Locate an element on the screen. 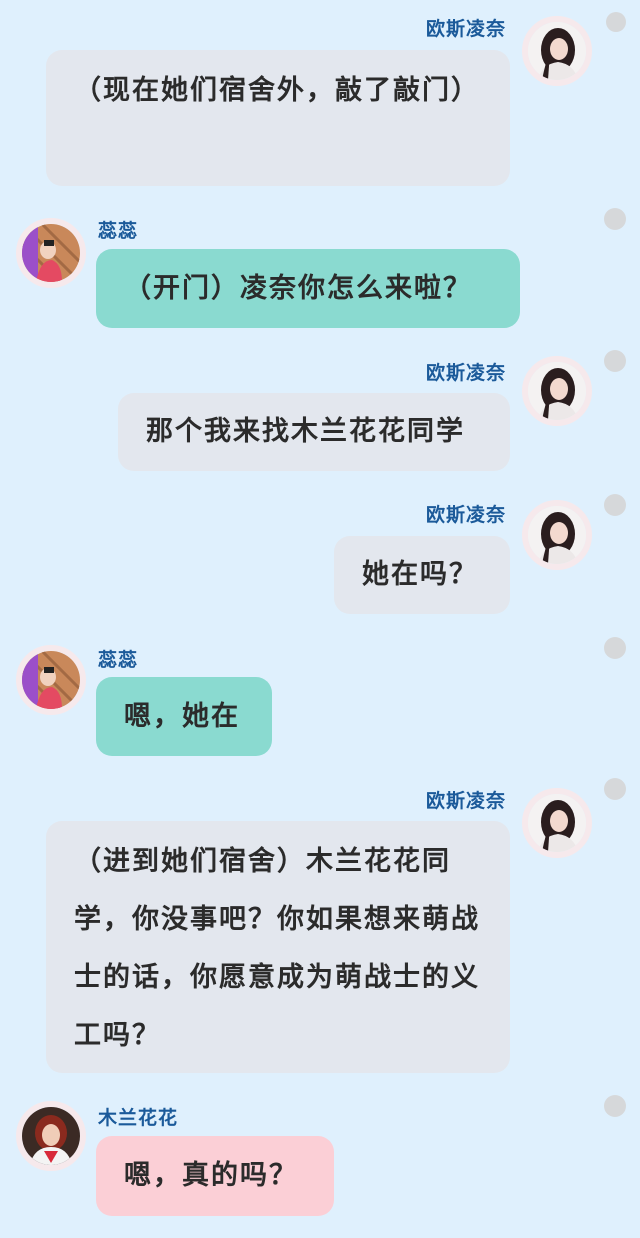  message-row: 蕊蕊 （开门）凌奈你怎么来啦？ is located at coordinates (320, 270).